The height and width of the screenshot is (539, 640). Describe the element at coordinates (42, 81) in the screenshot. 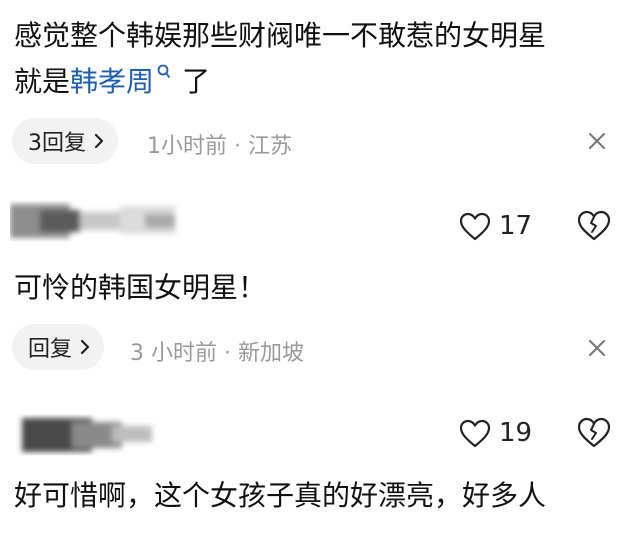

I see `comment-text-prefix: 就是` at that location.